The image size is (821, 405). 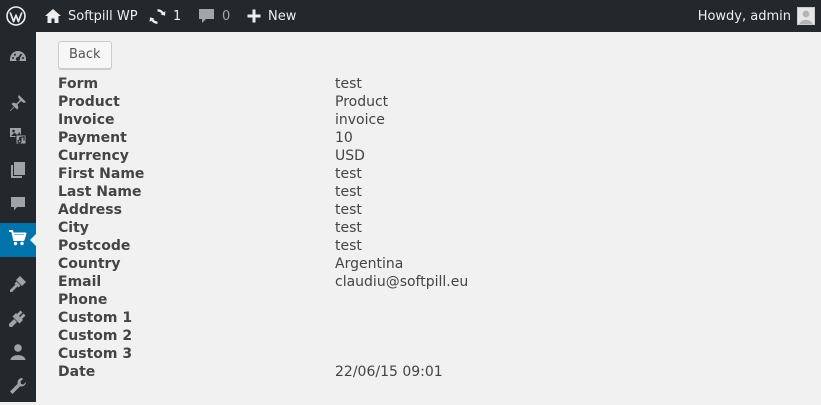 I want to click on detail-value: claudiu@softpill.eu, so click(x=401, y=282).